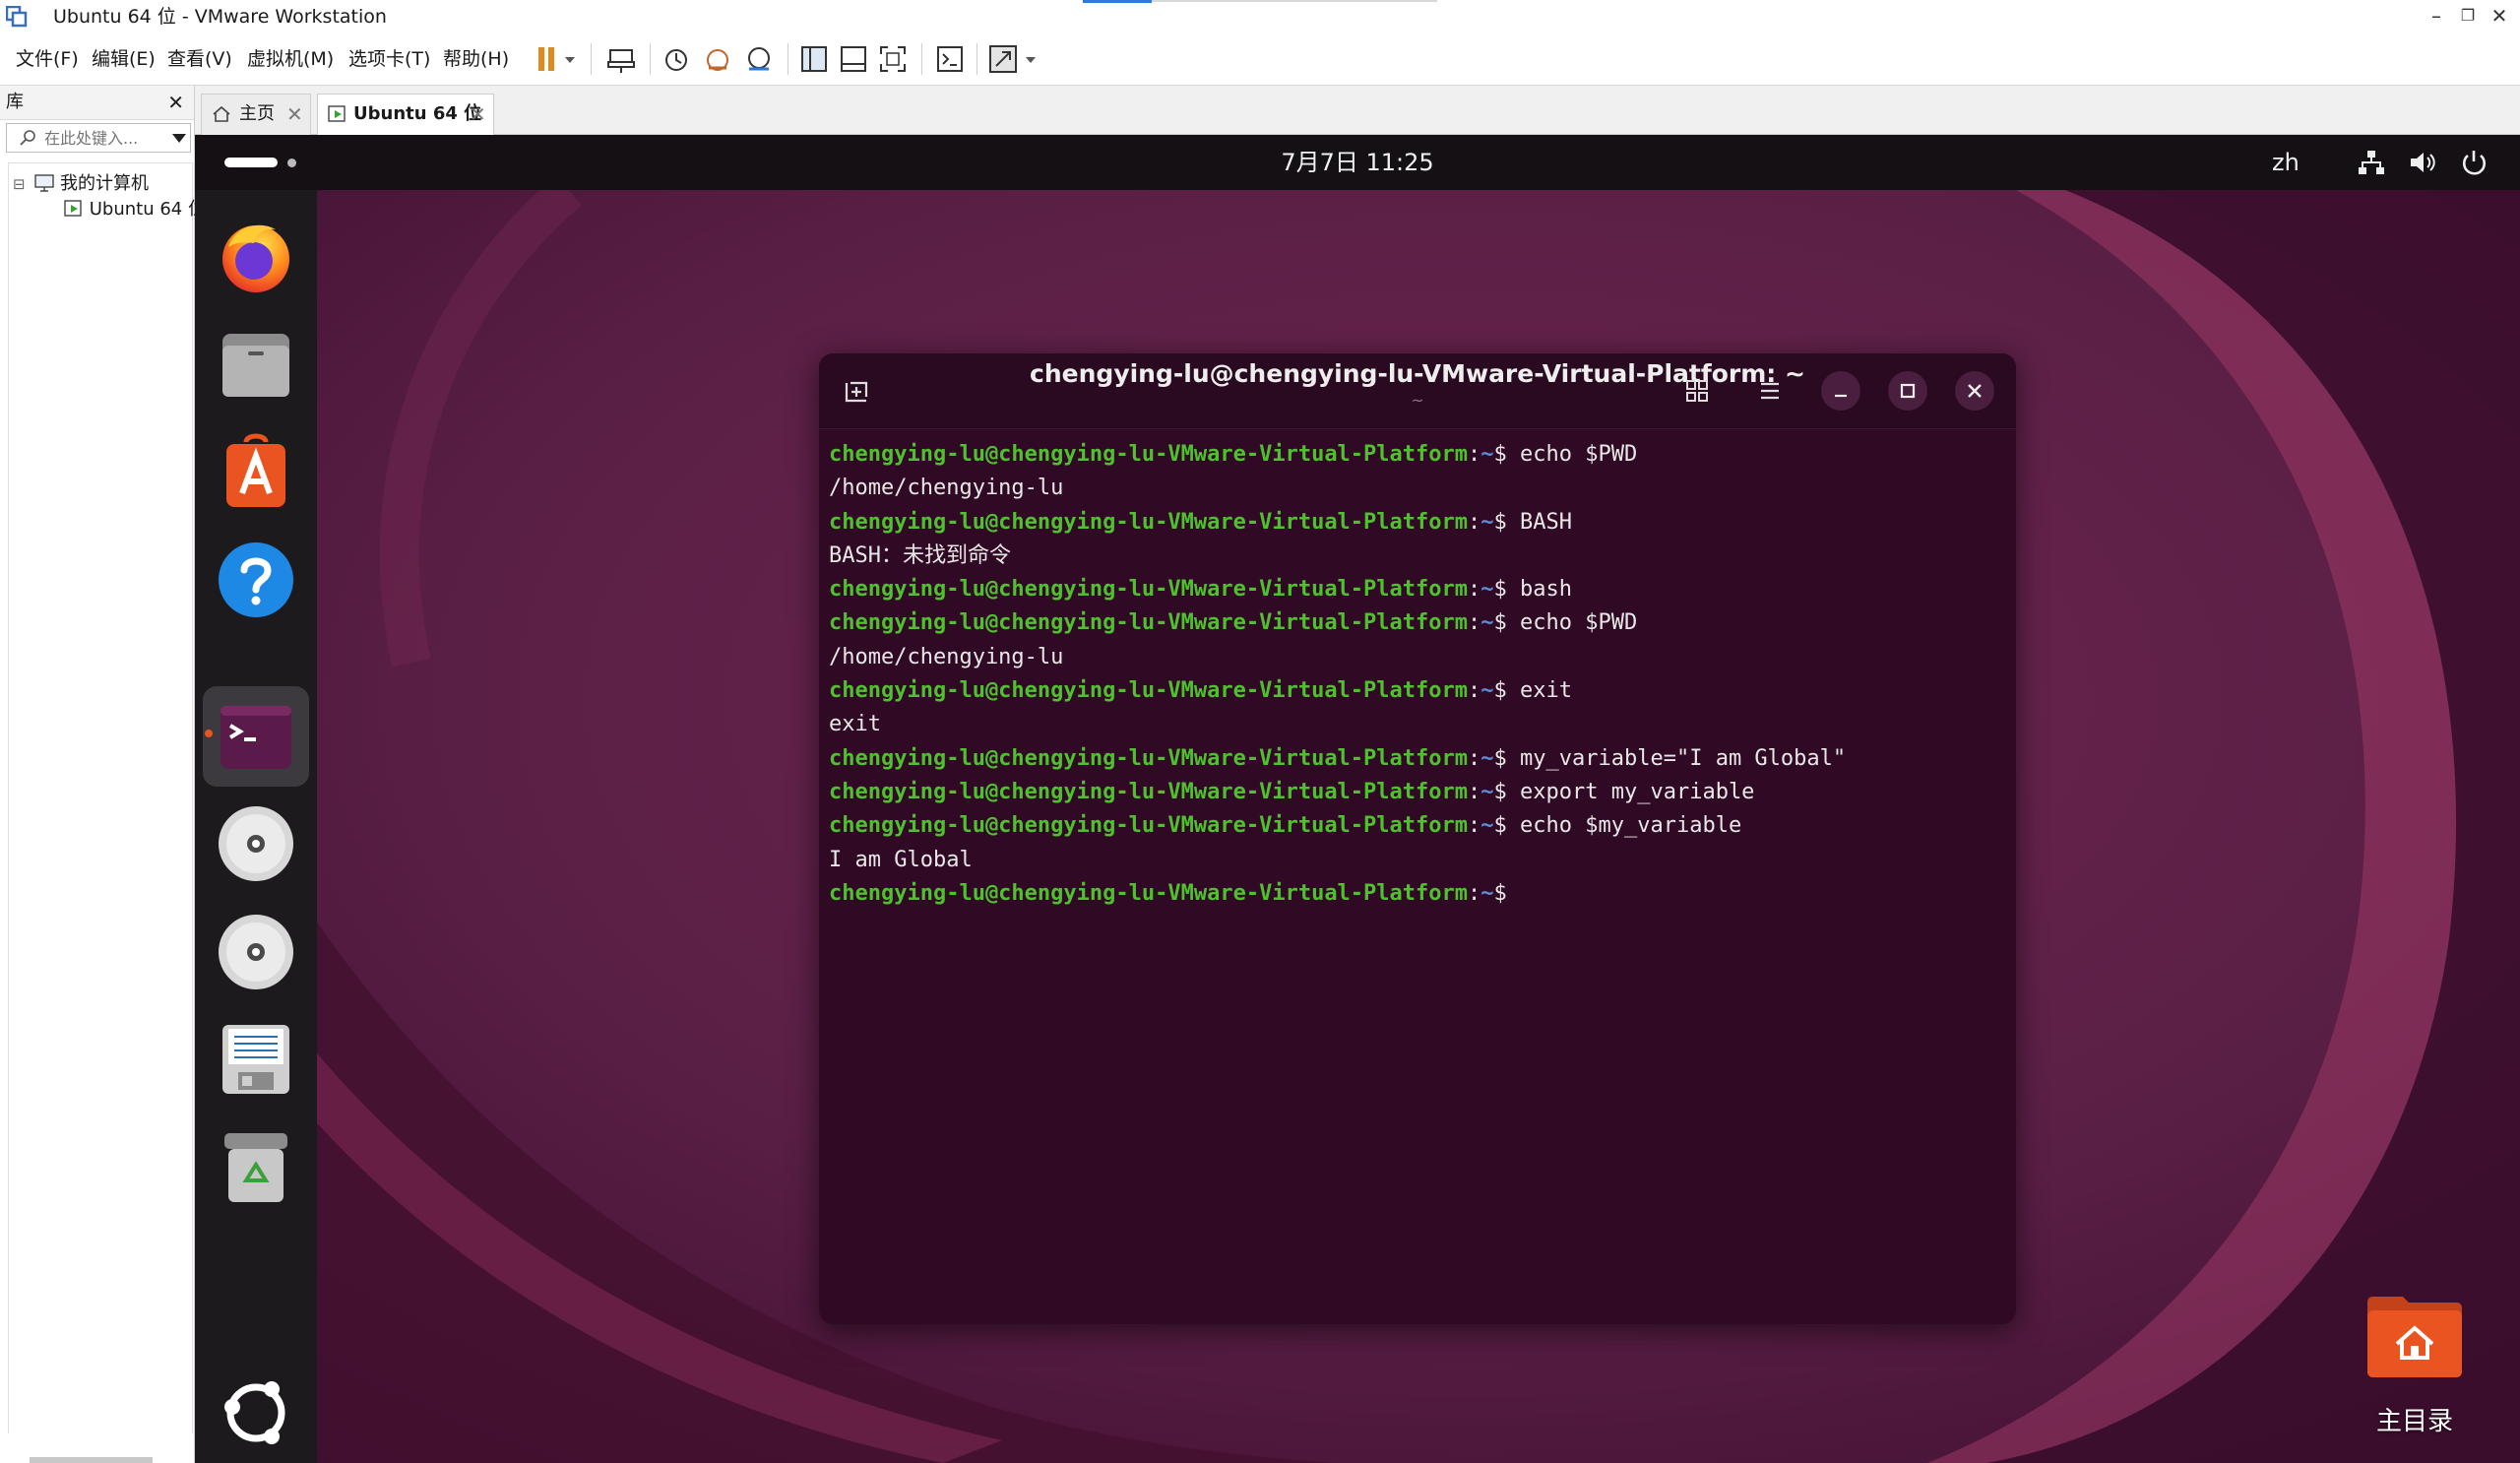 The image size is (2520, 1463). What do you see at coordinates (199, 59) in the screenshot?
I see `menu-view: 查看(V)` at bounding box center [199, 59].